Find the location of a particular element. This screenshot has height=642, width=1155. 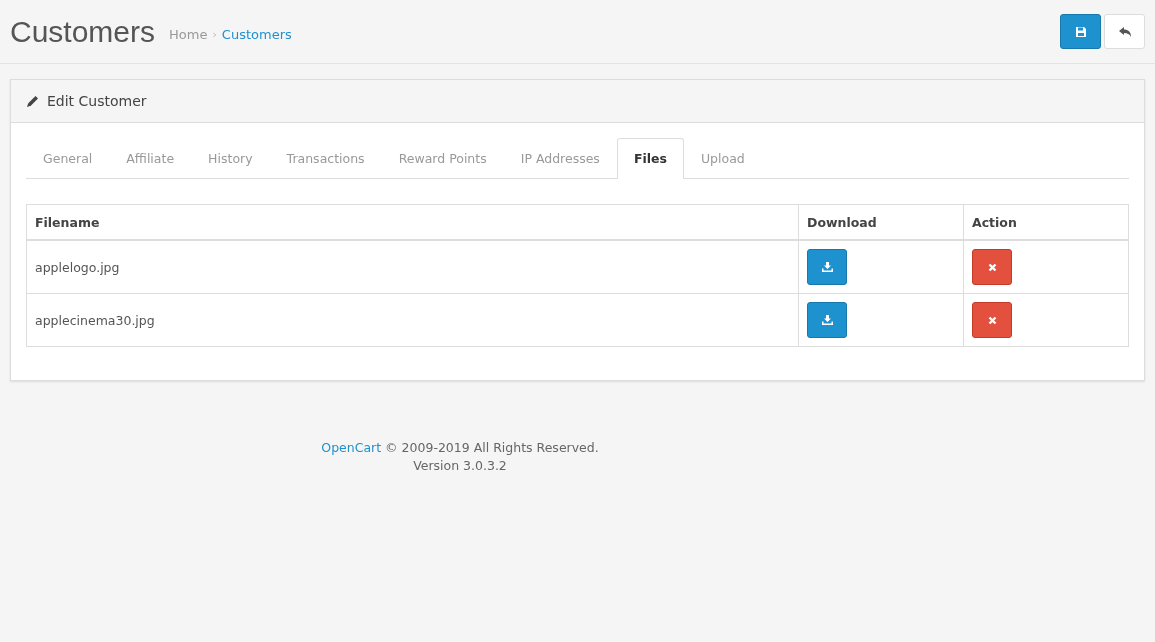

breadcrumb-link: Customers is located at coordinates (256, 34).